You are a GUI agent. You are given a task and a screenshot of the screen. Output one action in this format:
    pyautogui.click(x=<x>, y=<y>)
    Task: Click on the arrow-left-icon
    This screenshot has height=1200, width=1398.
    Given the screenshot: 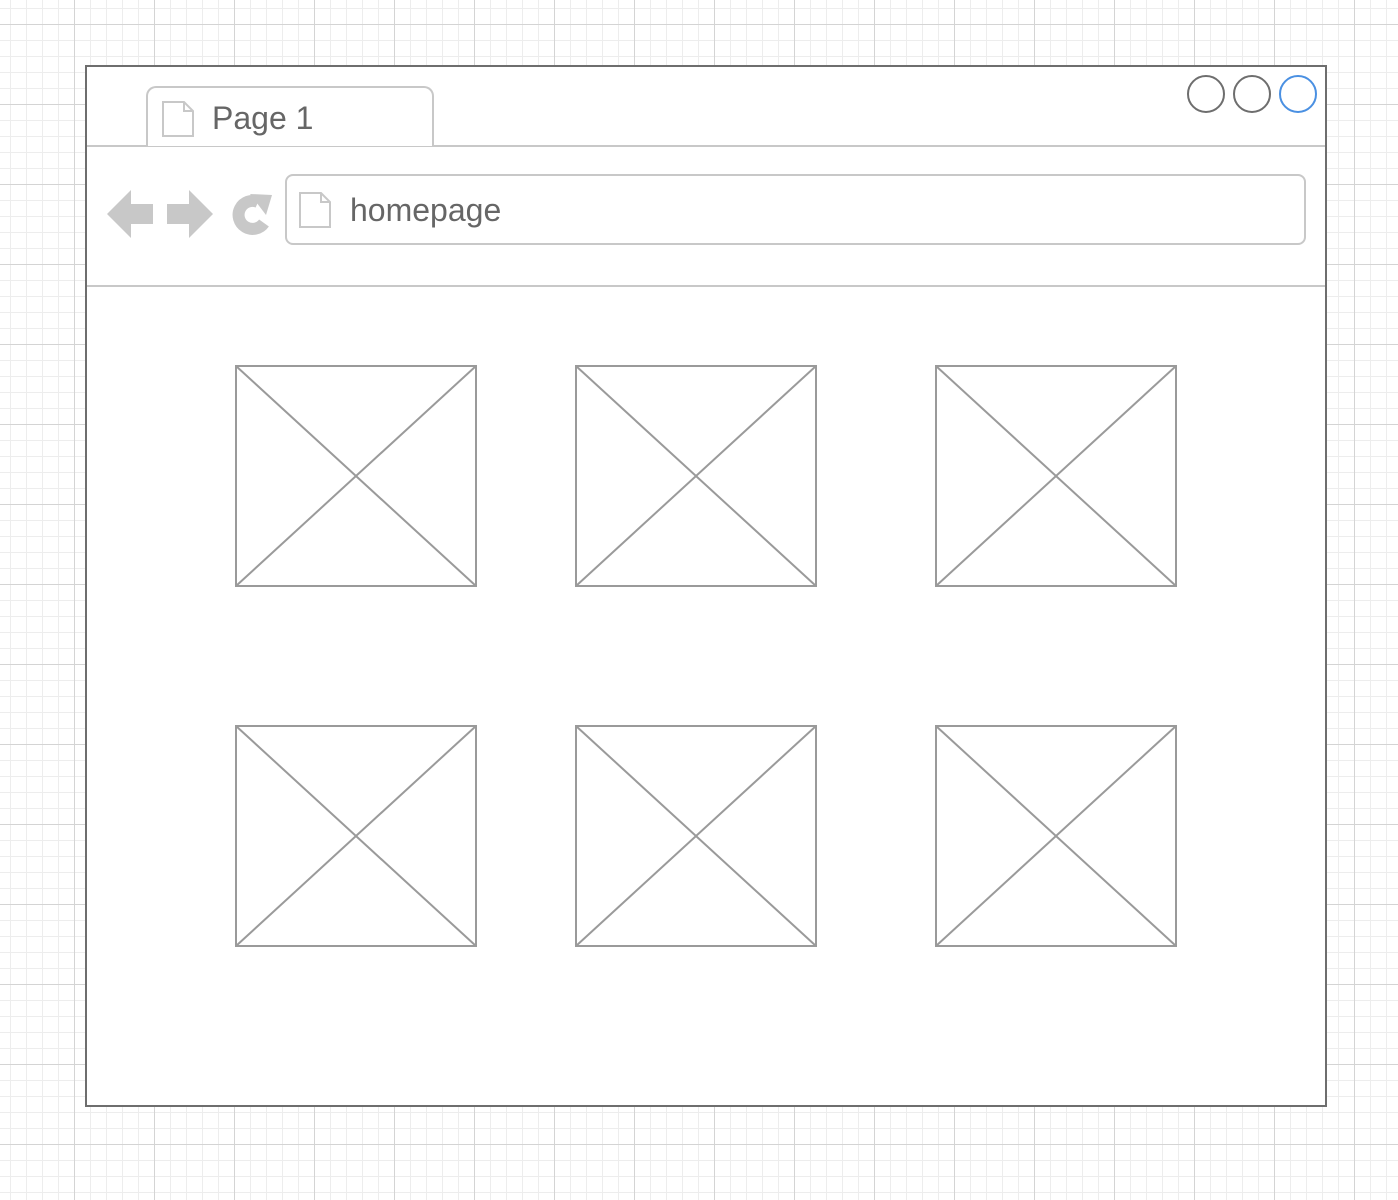 What is the action you would take?
    pyautogui.click(x=130, y=216)
    